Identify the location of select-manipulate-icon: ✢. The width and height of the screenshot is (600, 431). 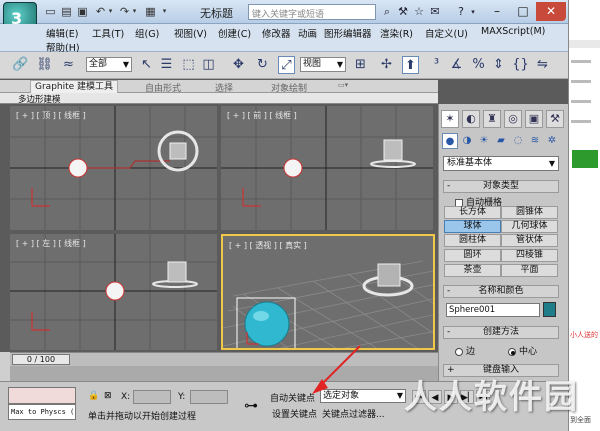
(386, 65).